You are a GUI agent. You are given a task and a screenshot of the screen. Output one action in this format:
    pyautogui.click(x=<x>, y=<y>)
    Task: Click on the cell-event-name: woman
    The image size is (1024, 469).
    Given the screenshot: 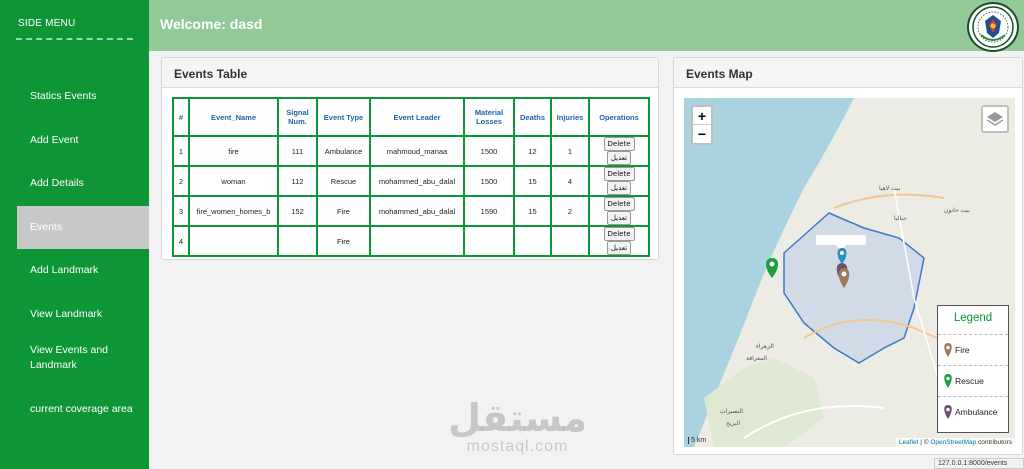 What is the action you would take?
    pyautogui.click(x=233, y=181)
    